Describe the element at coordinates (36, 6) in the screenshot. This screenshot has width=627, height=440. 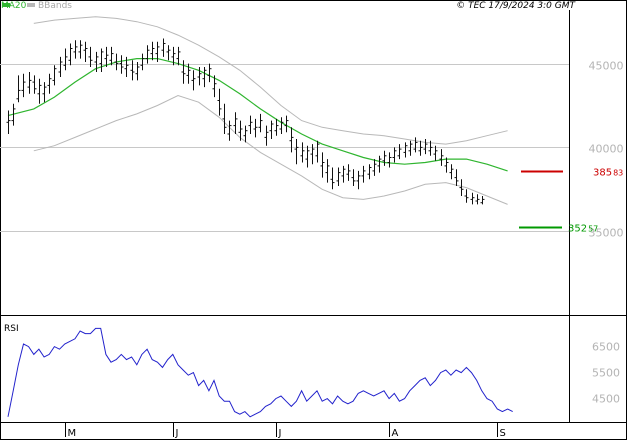
I see `legend: MA20 BBands` at that location.